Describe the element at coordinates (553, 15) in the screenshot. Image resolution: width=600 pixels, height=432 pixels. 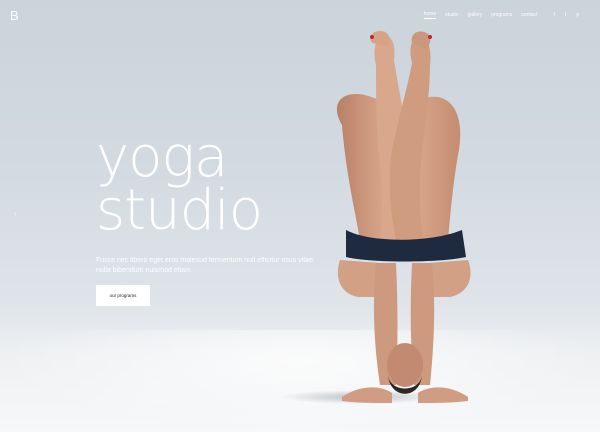
I see `facebook-icon: f` at that location.